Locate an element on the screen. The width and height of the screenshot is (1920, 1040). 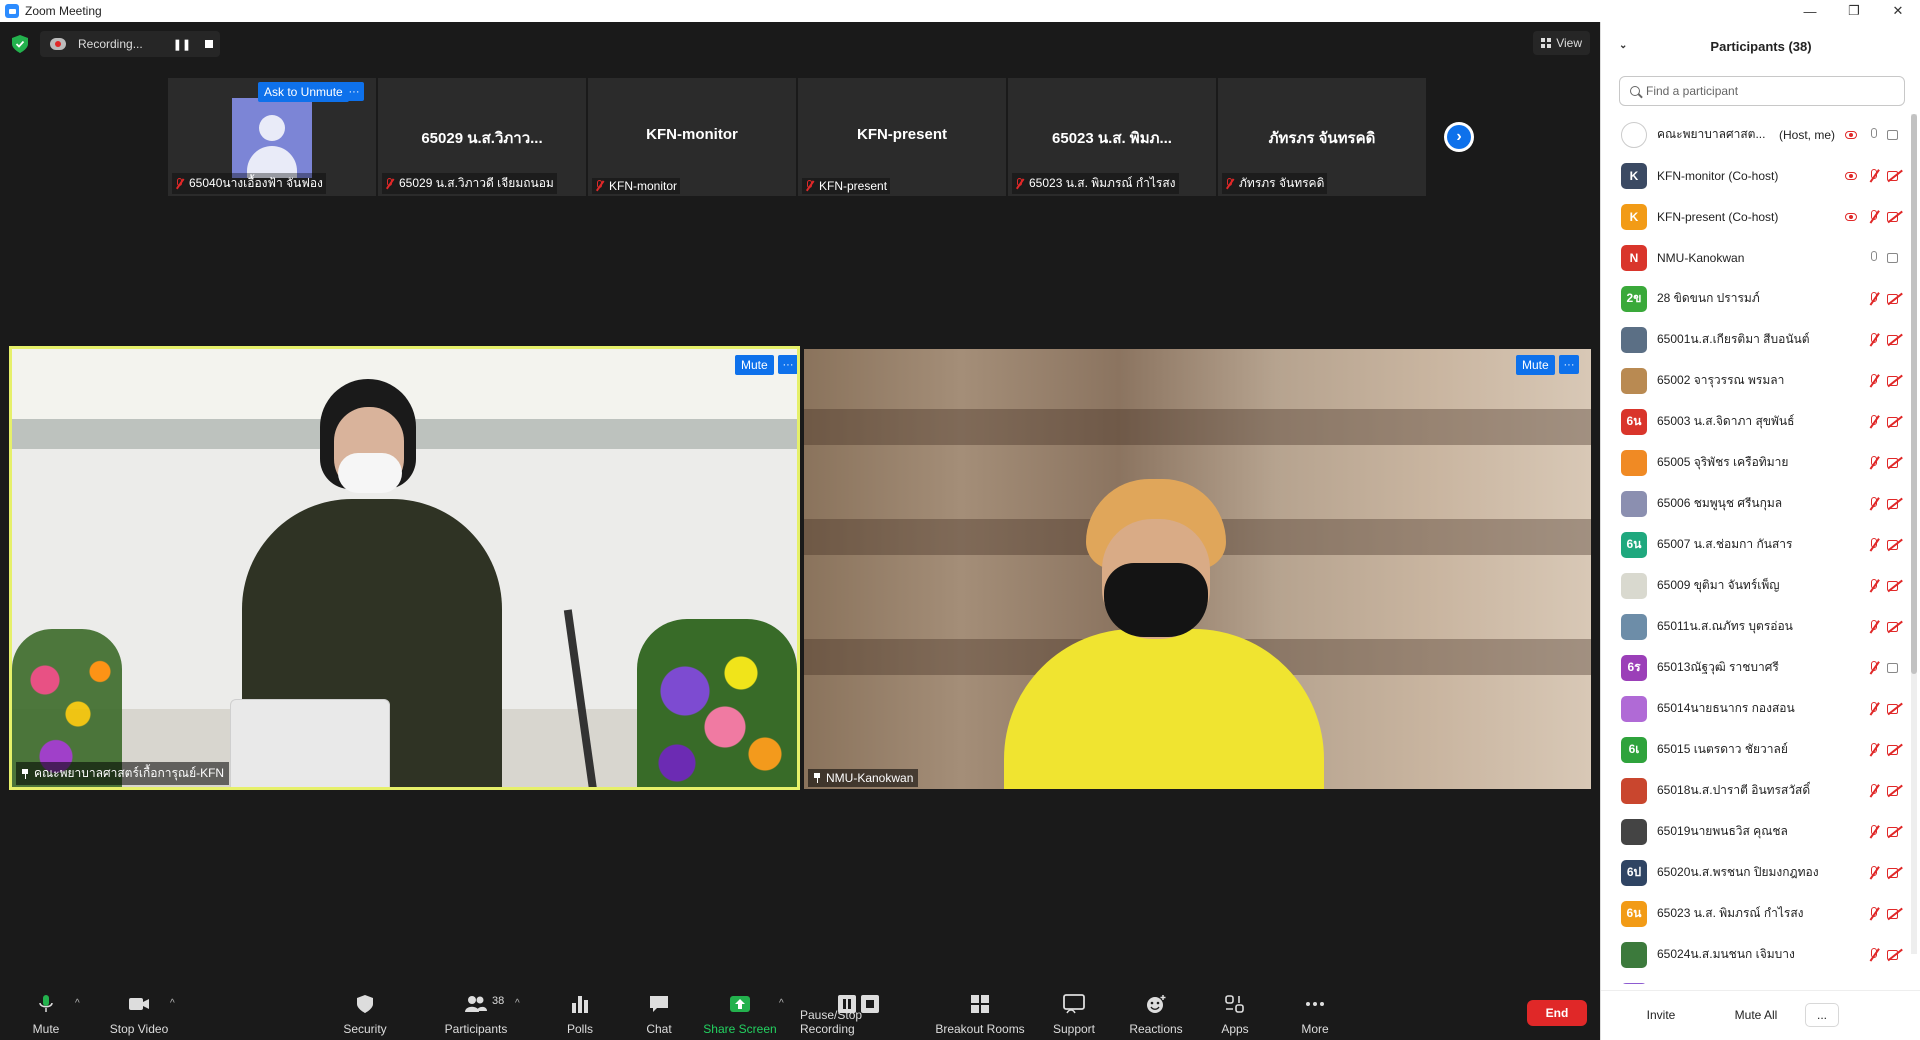
invite-button: Invite is located at coordinates (1661, 1015).